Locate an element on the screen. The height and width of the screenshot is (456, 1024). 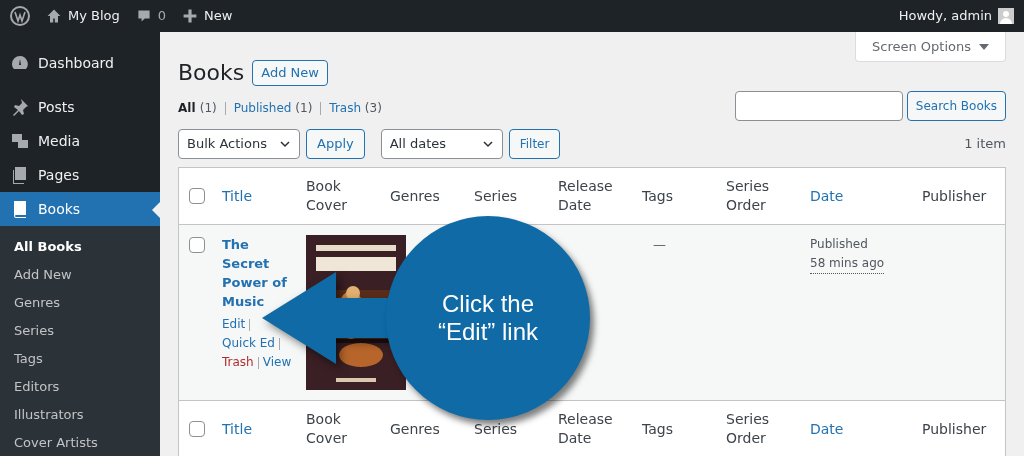
submenu-item: Editors is located at coordinates (80, 387).